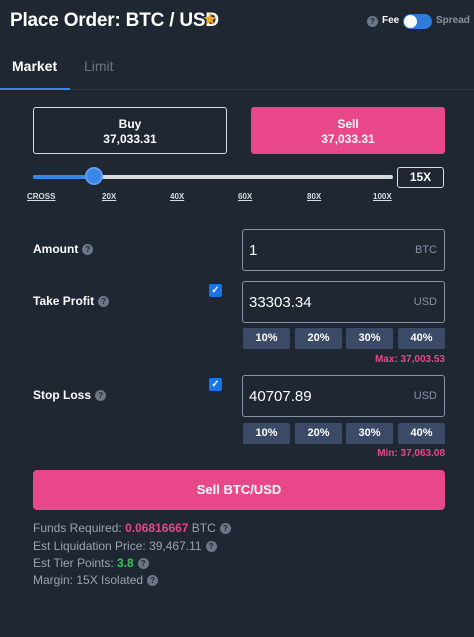  I want to click on stop-loss-unit: USD, so click(425, 396).